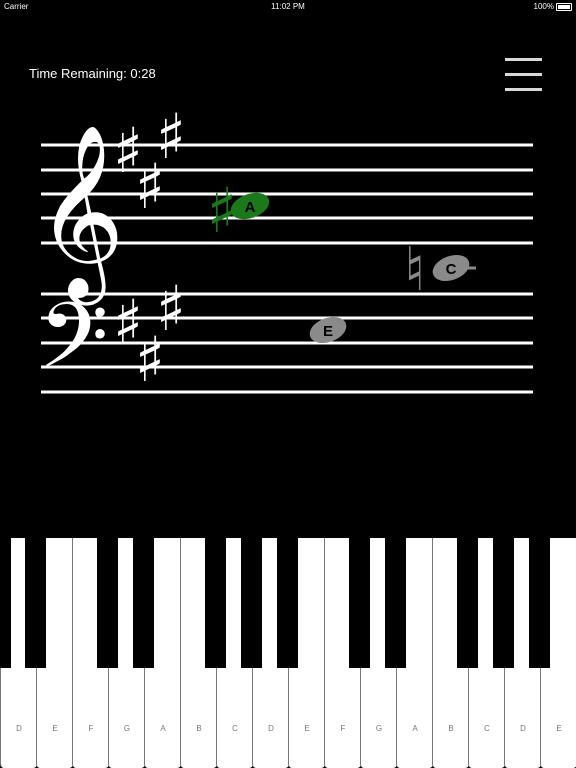 This screenshot has height=768, width=576. Describe the element at coordinates (149, 334) in the screenshot. I see `bass-key-signature: ♯ ♯ ♯` at that location.